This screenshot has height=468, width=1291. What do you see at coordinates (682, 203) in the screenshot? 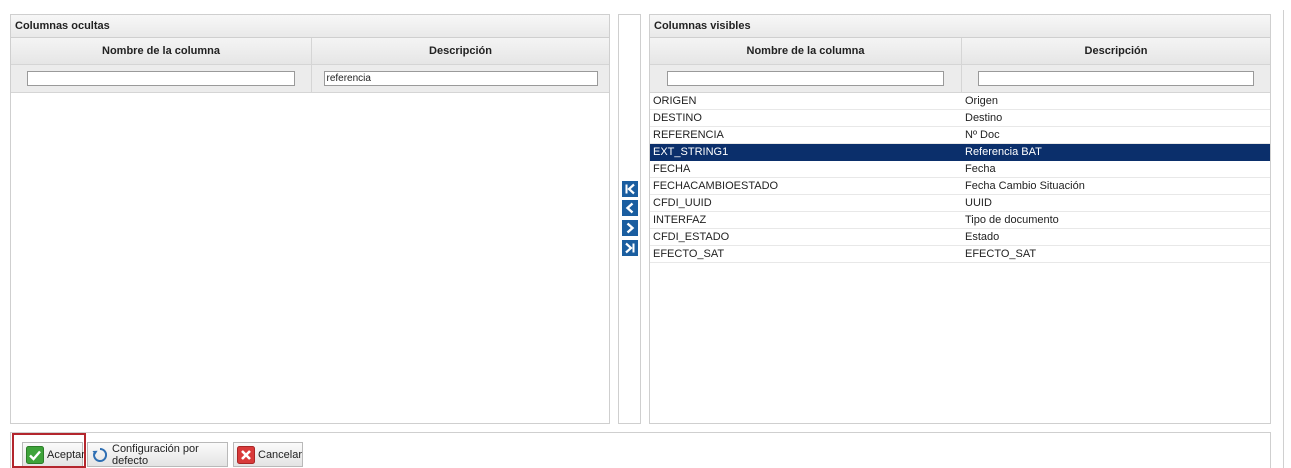
I see `column-name-cell: CFDI_UUID` at bounding box center [682, 203].